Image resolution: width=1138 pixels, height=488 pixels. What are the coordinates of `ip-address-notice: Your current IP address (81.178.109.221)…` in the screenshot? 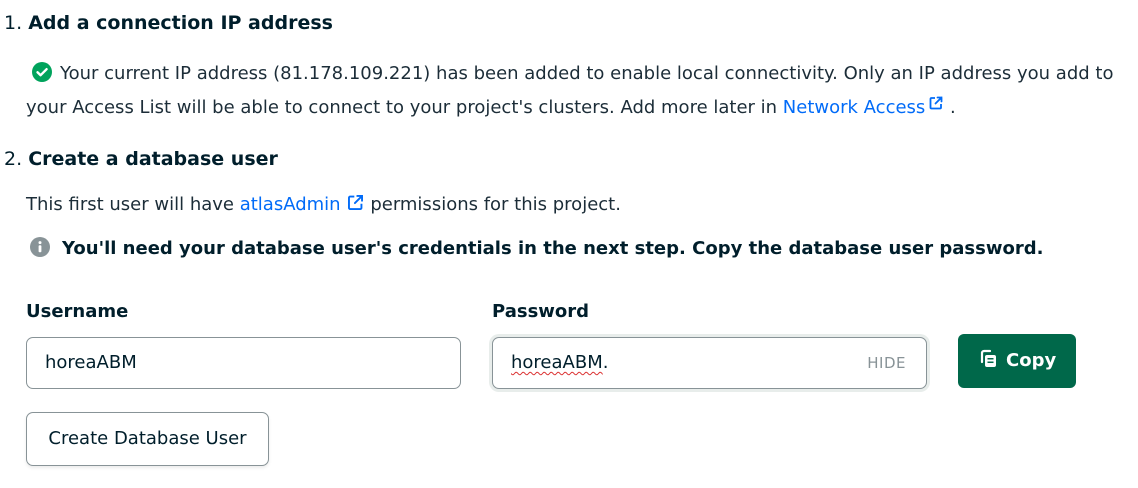 It's located at (576, 91).